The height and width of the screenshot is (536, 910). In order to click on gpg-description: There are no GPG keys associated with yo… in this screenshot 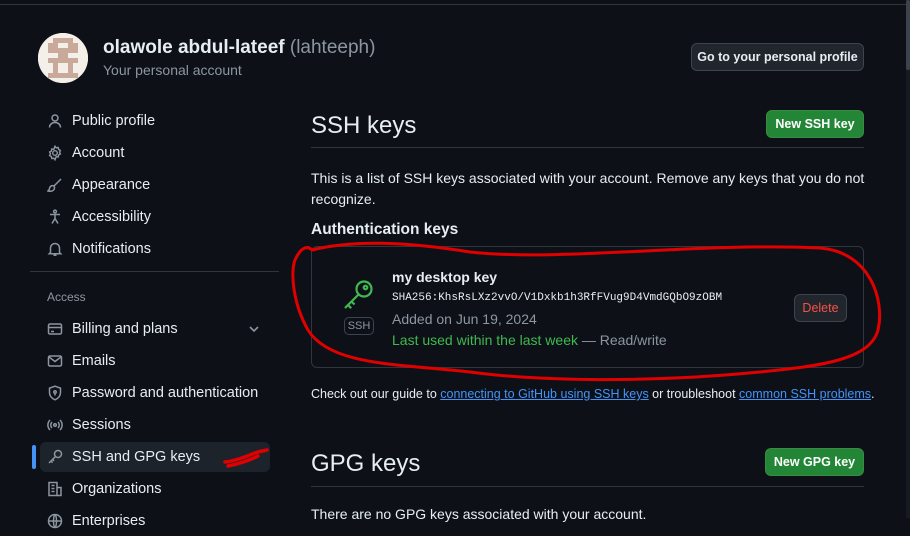, I will do `click(479, 514)`.